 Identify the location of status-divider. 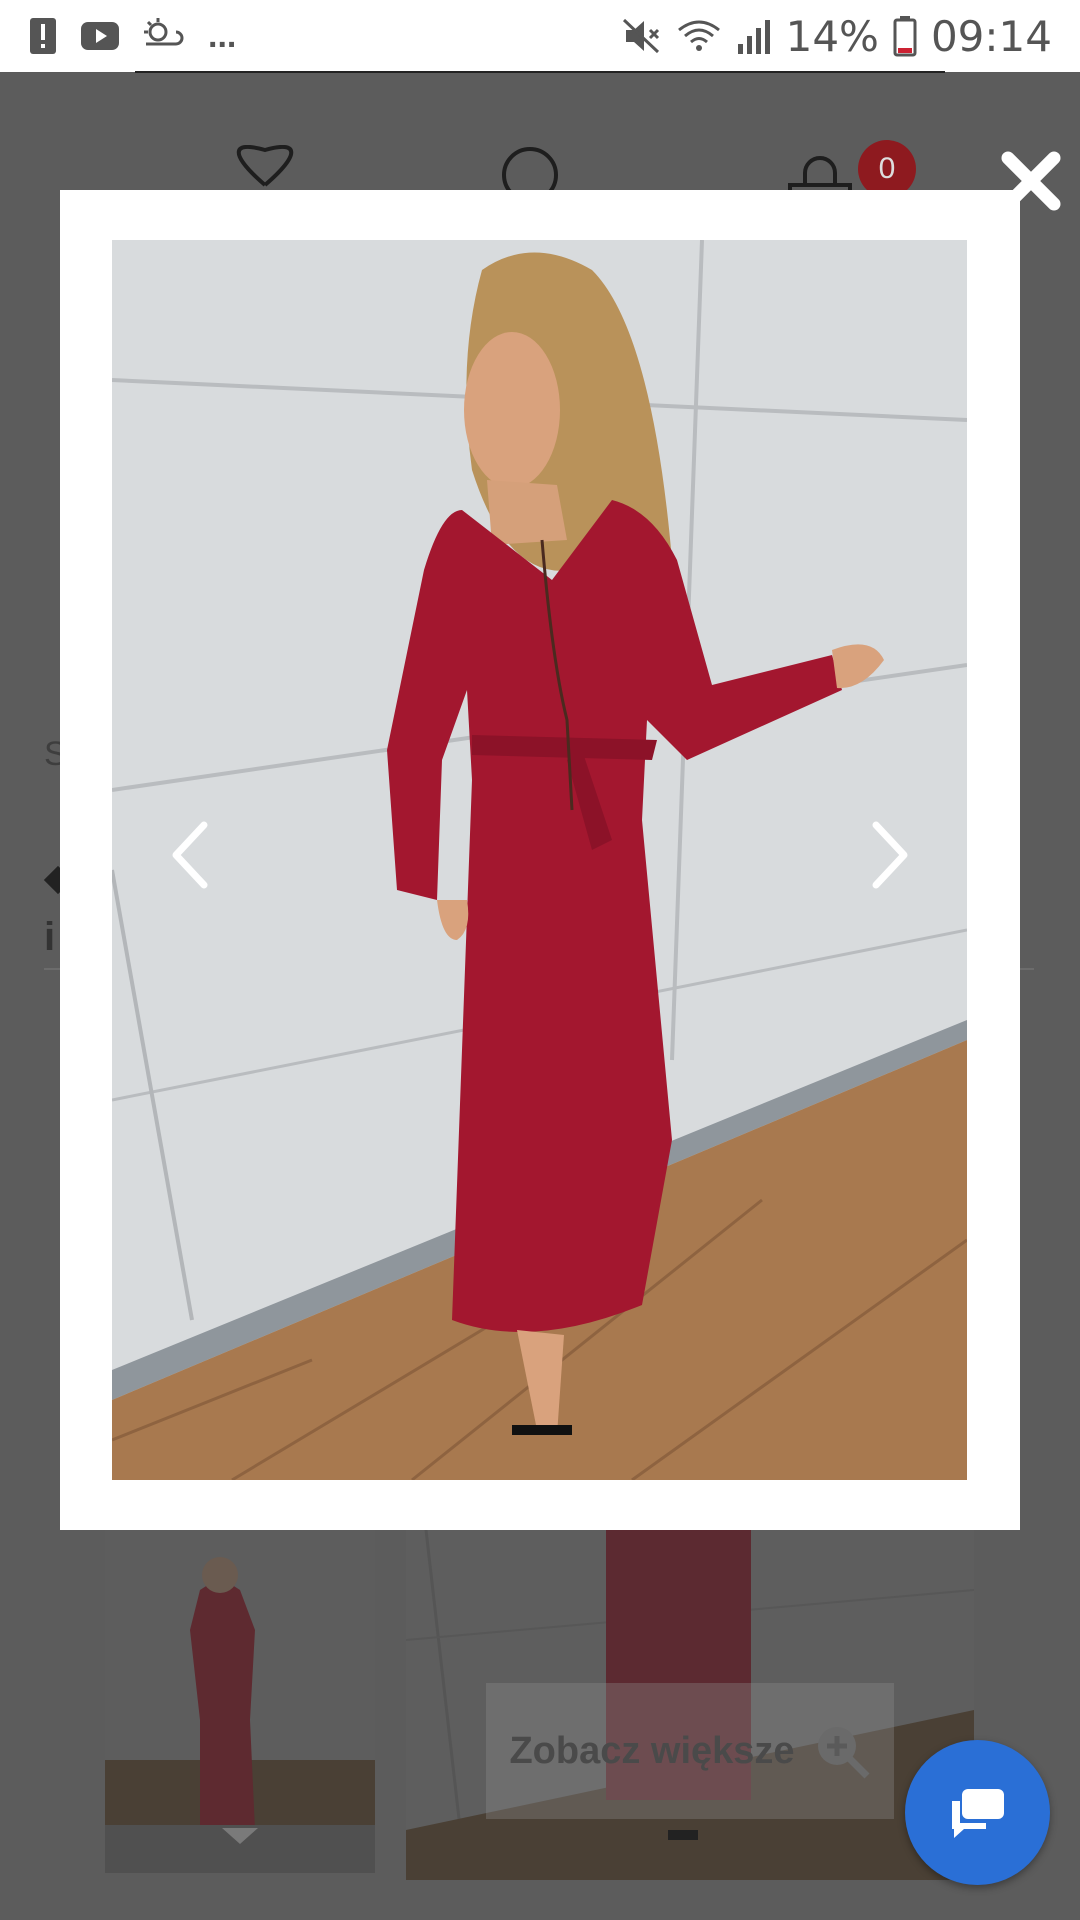
(540, 72).